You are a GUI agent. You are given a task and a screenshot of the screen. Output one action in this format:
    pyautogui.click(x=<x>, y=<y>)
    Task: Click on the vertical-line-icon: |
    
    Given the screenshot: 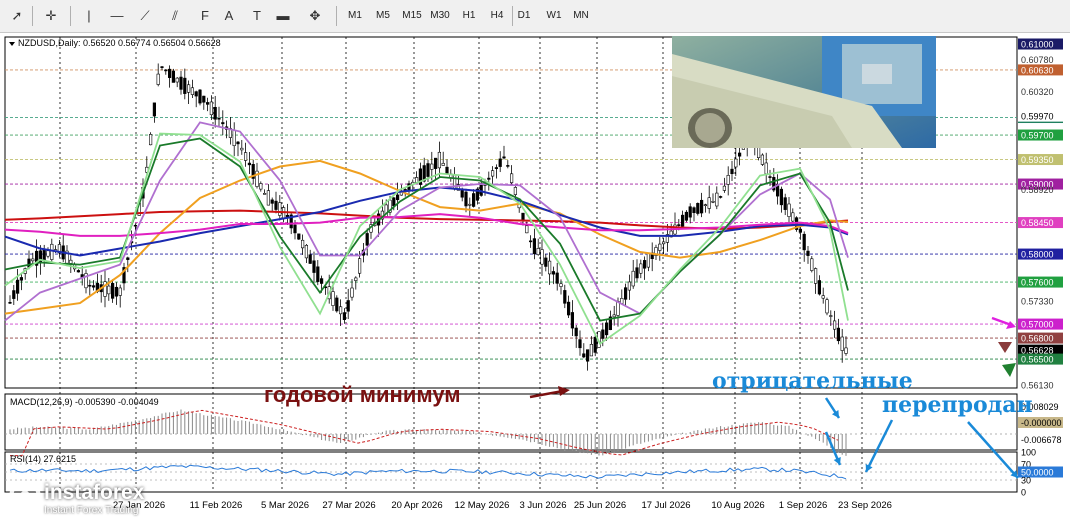 What is the action you would take?
    pyautogui.click(x=89, y=16)
    